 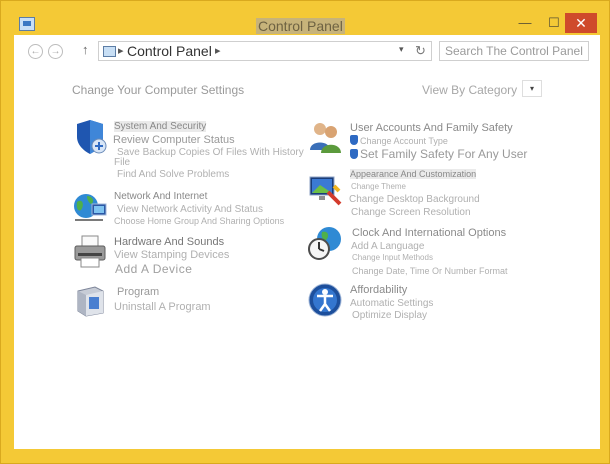 What do you see at coordinates (391, 303) in the screenshot?
I see `link-automatic-settings: Automatic Settings` at bounding box center [391, 303].